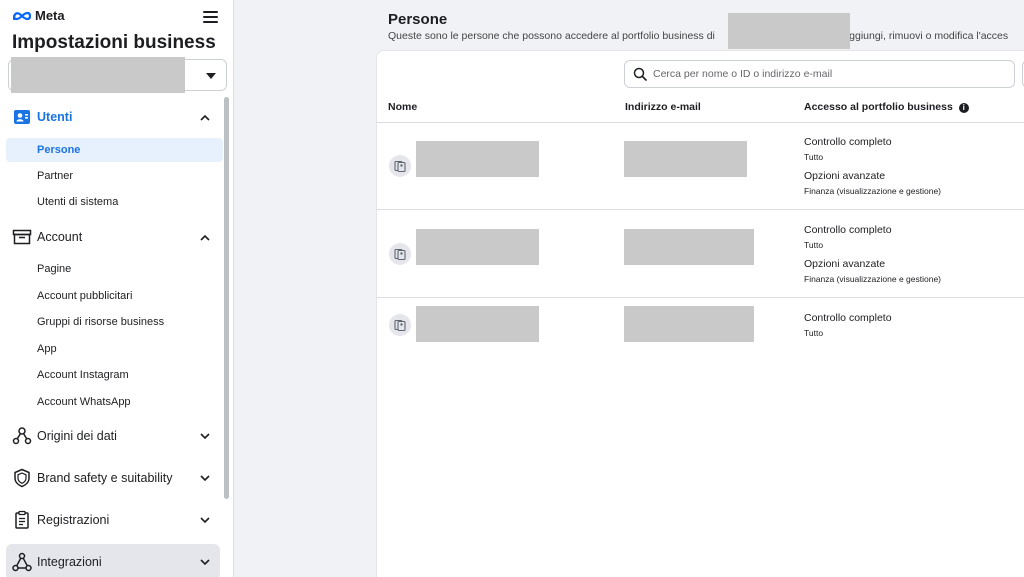 The height and width of the screenshot is (577, 1024). Describe the element at coordinates (113, 520) in the screenshot. I see `sidebar-section-registrazioni: Registrazioni` at that location.